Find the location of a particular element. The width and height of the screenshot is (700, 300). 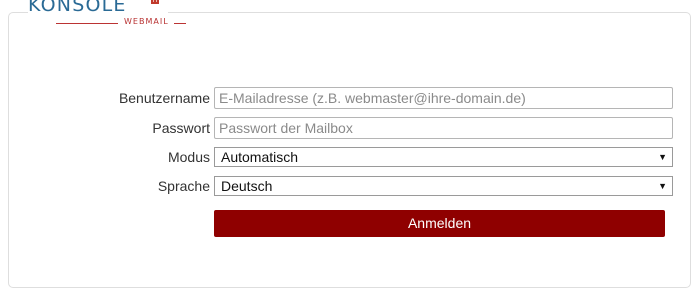

mode-label: Modus is located at coordinates (188, 157).